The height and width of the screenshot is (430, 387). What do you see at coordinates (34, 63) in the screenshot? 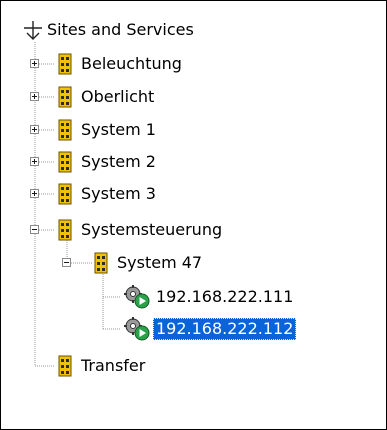
I see `expand-beleuchtung-button` at bounding box center [34, 63].